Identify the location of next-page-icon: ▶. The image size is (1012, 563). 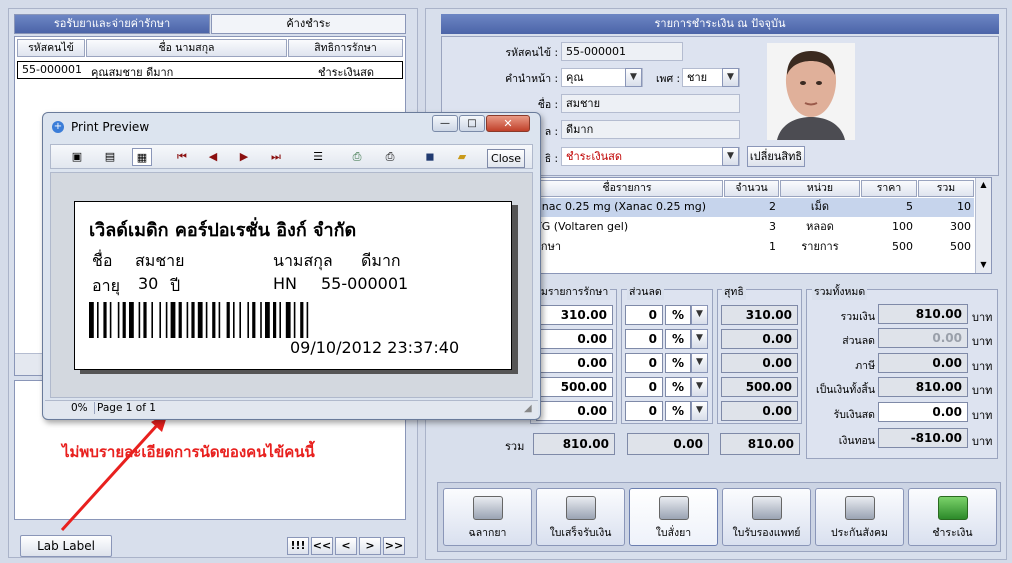
(244, 157).